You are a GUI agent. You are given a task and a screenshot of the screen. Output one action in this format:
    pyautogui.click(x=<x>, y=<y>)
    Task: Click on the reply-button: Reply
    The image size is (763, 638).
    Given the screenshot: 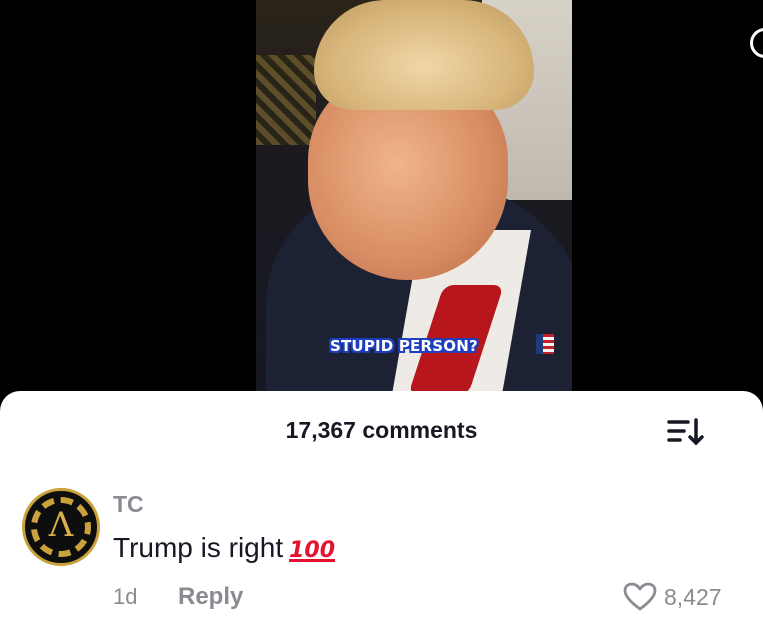 What is the action you would take?
    pyautogui.click(x=210, y=597)
    